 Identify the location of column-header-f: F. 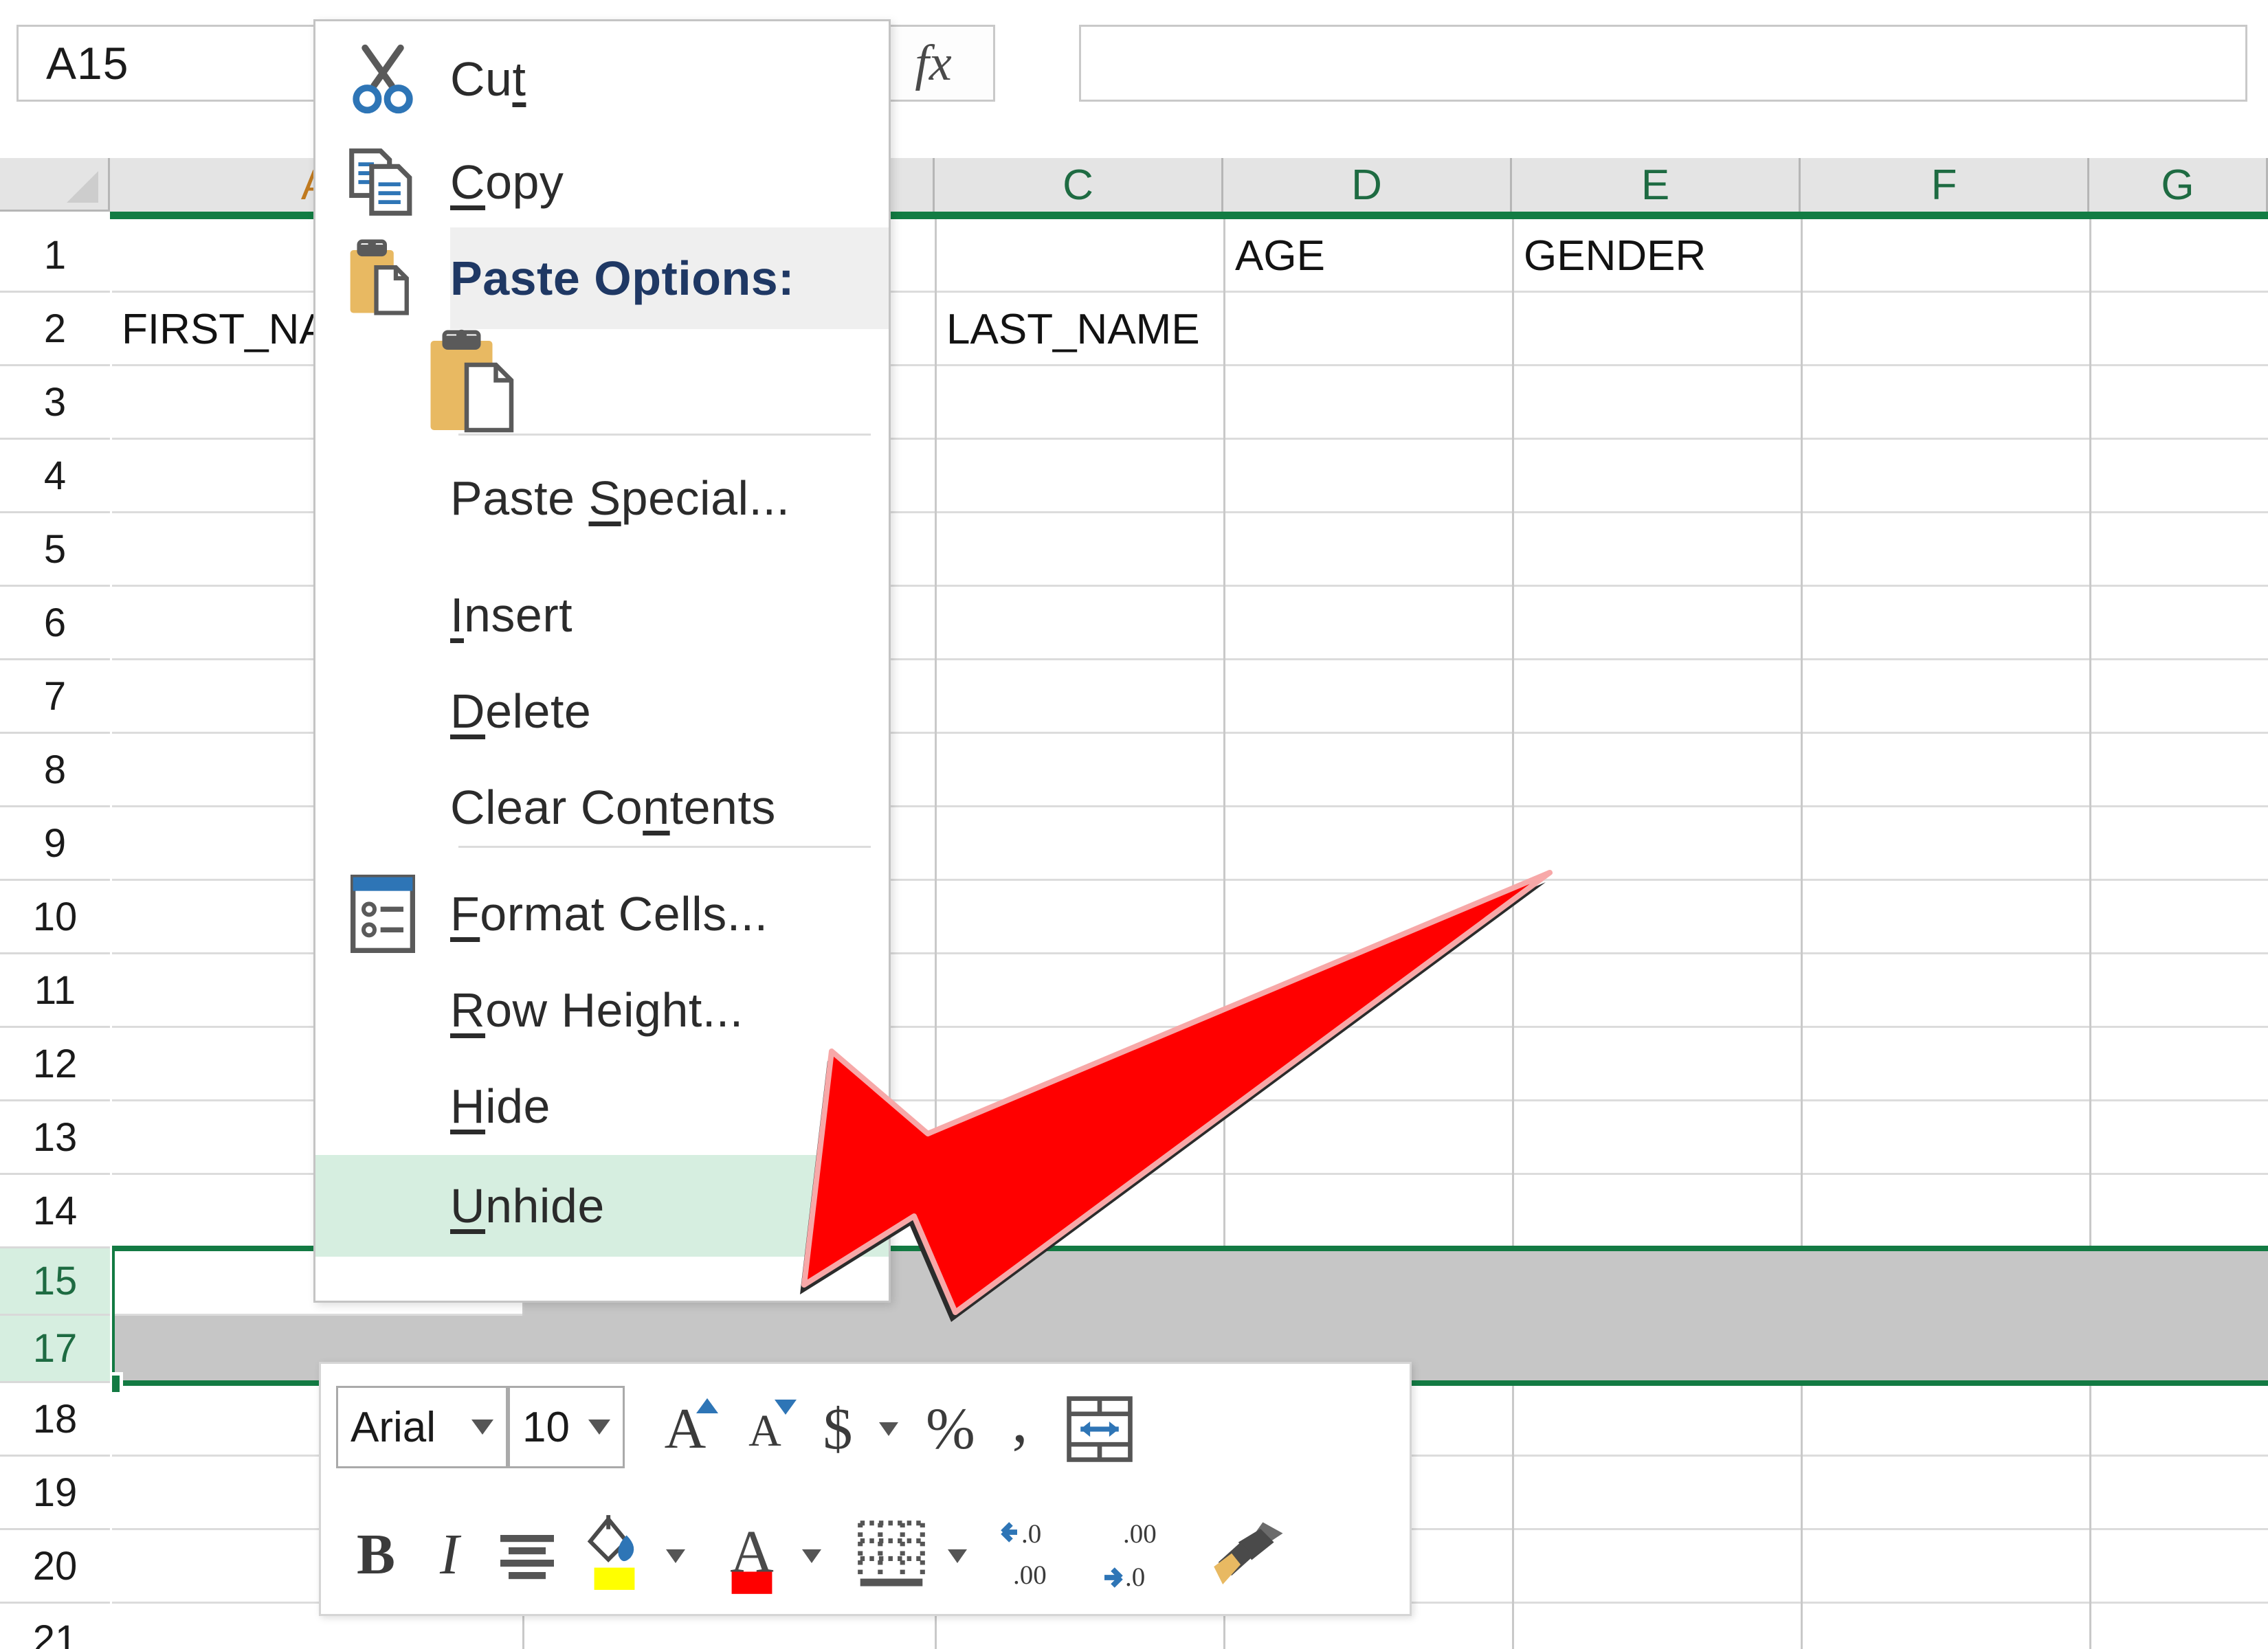
(1945, 185).